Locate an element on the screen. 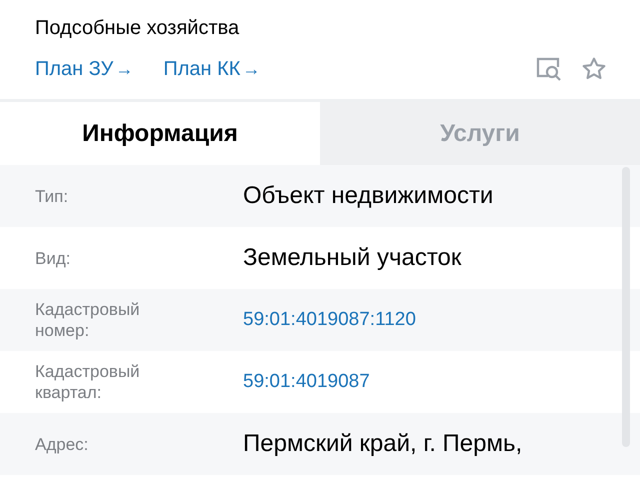 This screenshot has height=480, width=640. field-label: Кадастровый квартал: is located at coordinates (88, 382).